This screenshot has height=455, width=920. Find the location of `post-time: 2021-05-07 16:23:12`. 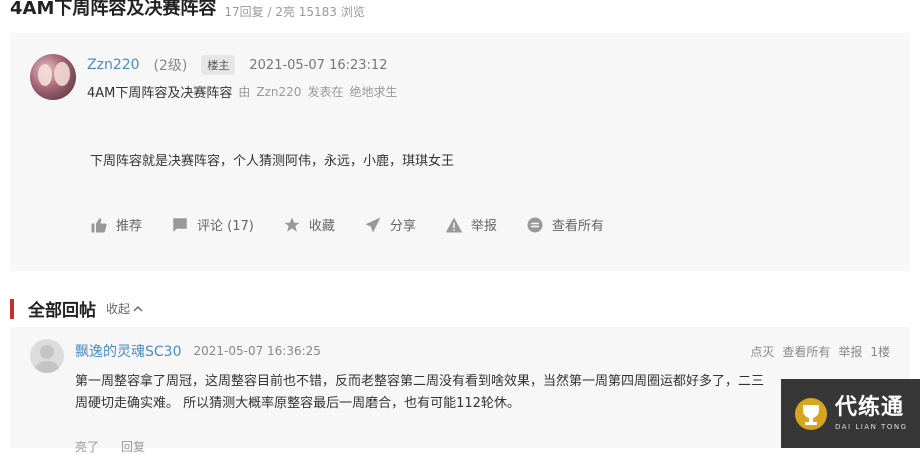

post-time: 2021-05-07 16:23:12 is located at coordinates (318, 65).